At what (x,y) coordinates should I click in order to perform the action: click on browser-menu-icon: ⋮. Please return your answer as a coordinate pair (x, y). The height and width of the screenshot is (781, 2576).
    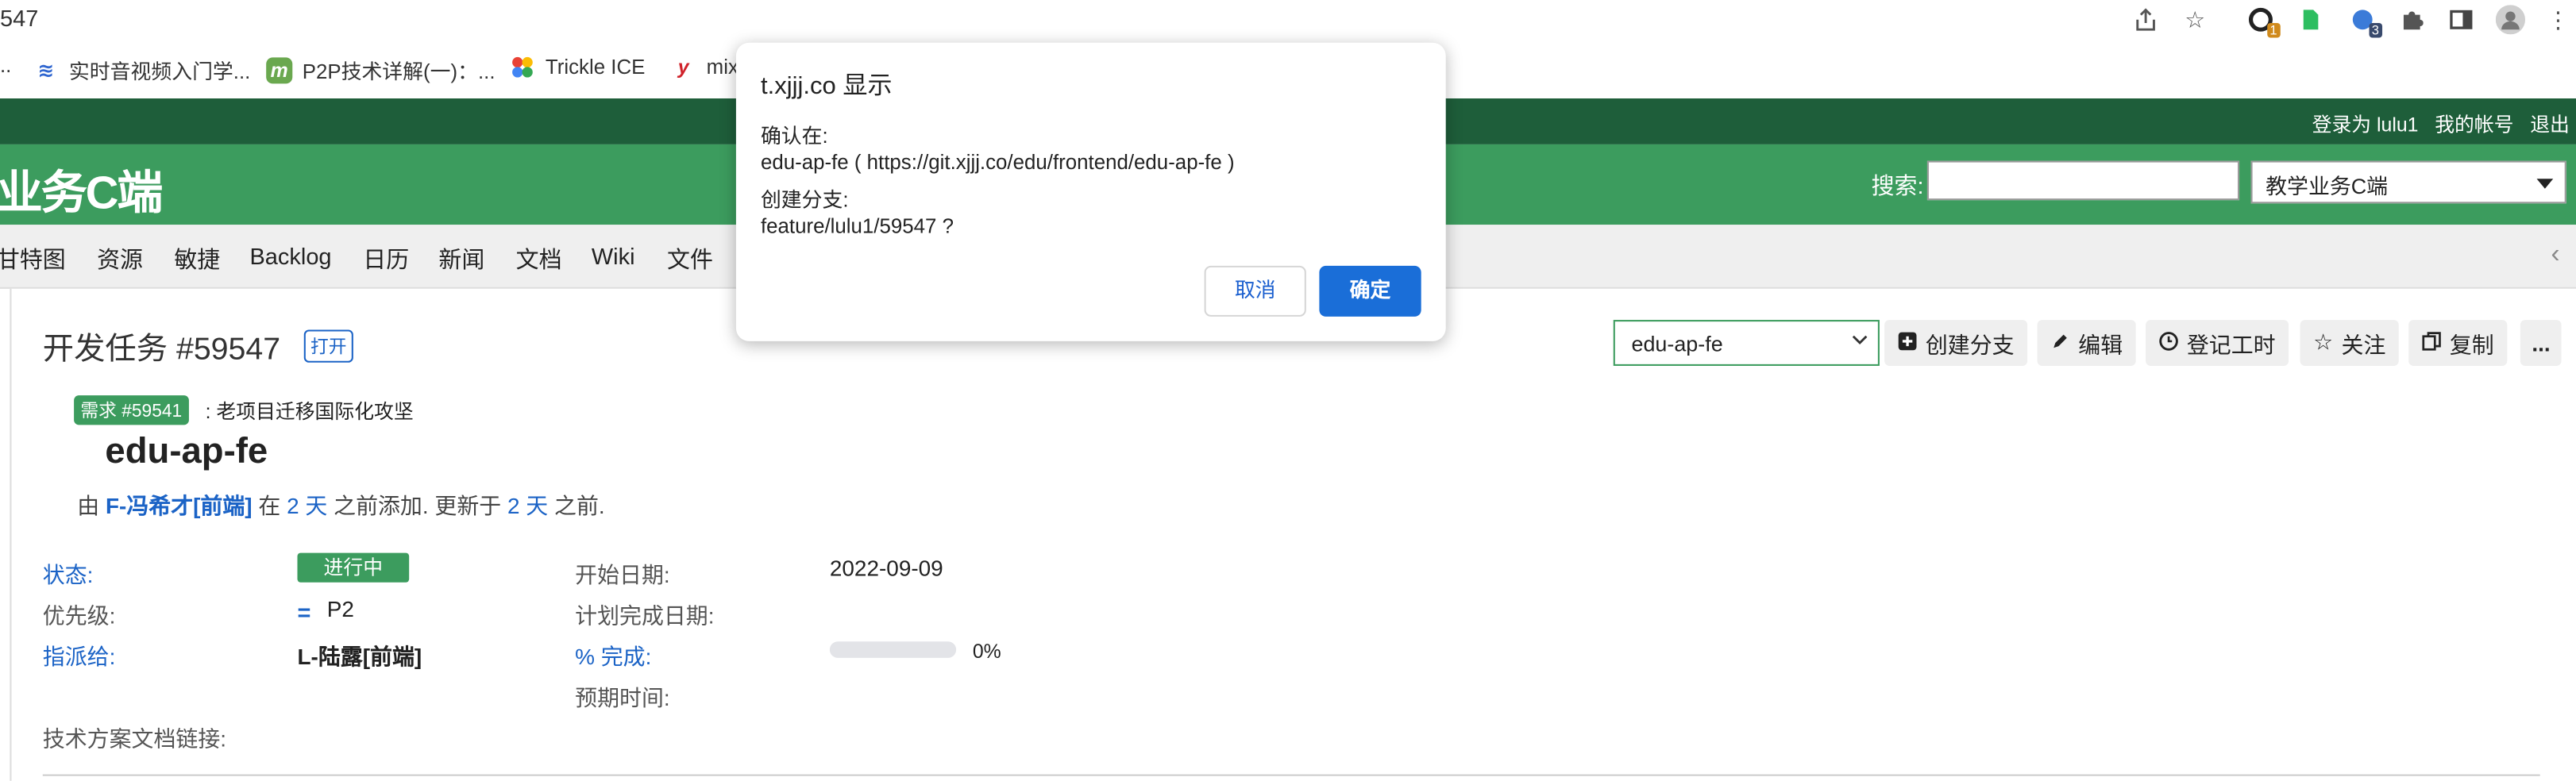
    Looking at the image, I should click on (2558, 19).